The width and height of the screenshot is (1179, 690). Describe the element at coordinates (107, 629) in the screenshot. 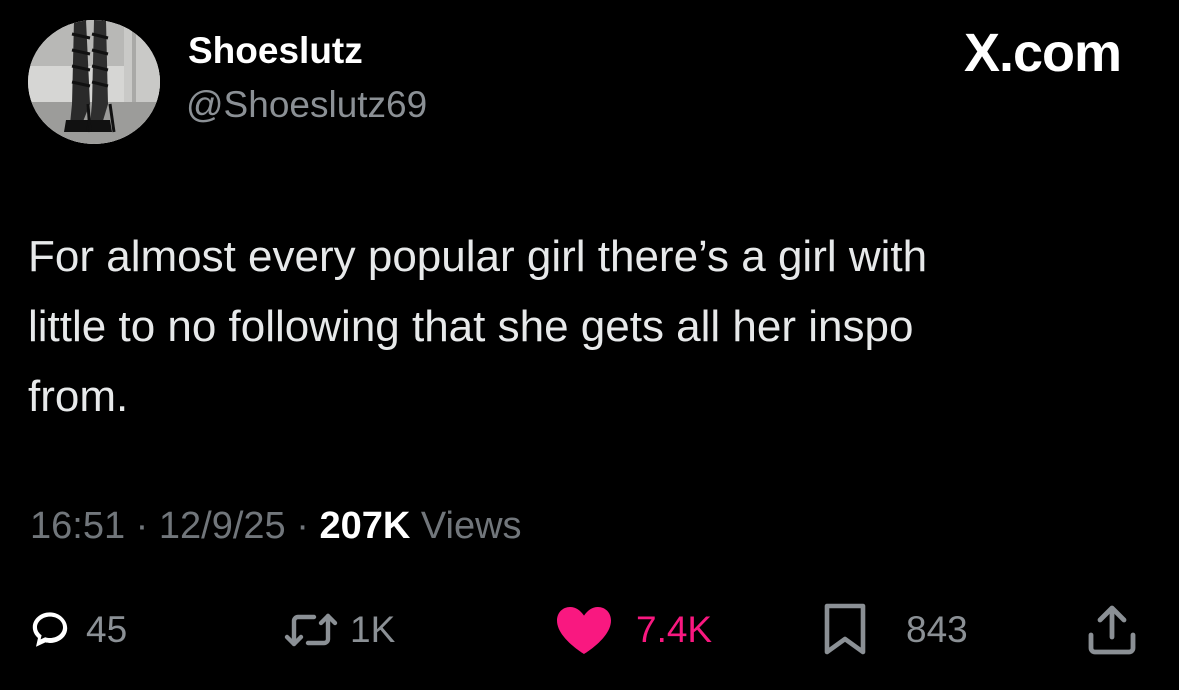

I see `reply-count: 45` at that location.